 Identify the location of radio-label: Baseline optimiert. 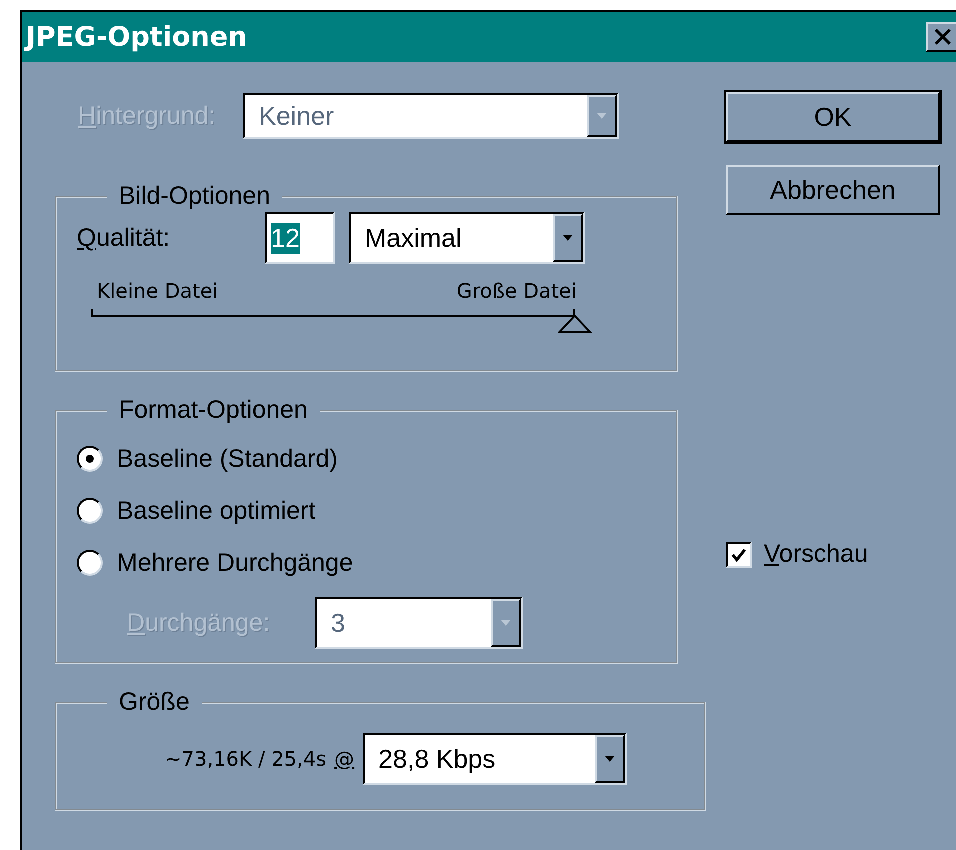
(216, 511).